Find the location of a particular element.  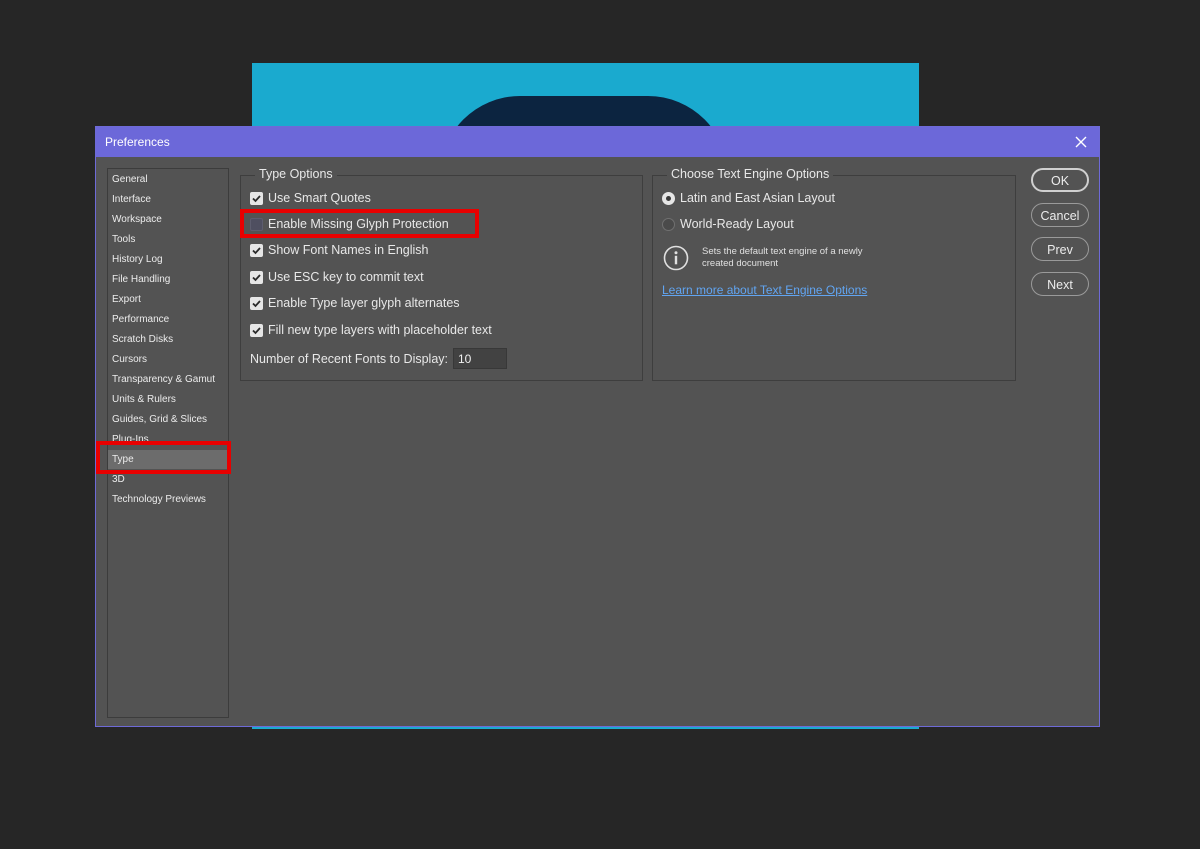

sidebar-item-file-handling: File Handling is located at coordinates (168, 279).